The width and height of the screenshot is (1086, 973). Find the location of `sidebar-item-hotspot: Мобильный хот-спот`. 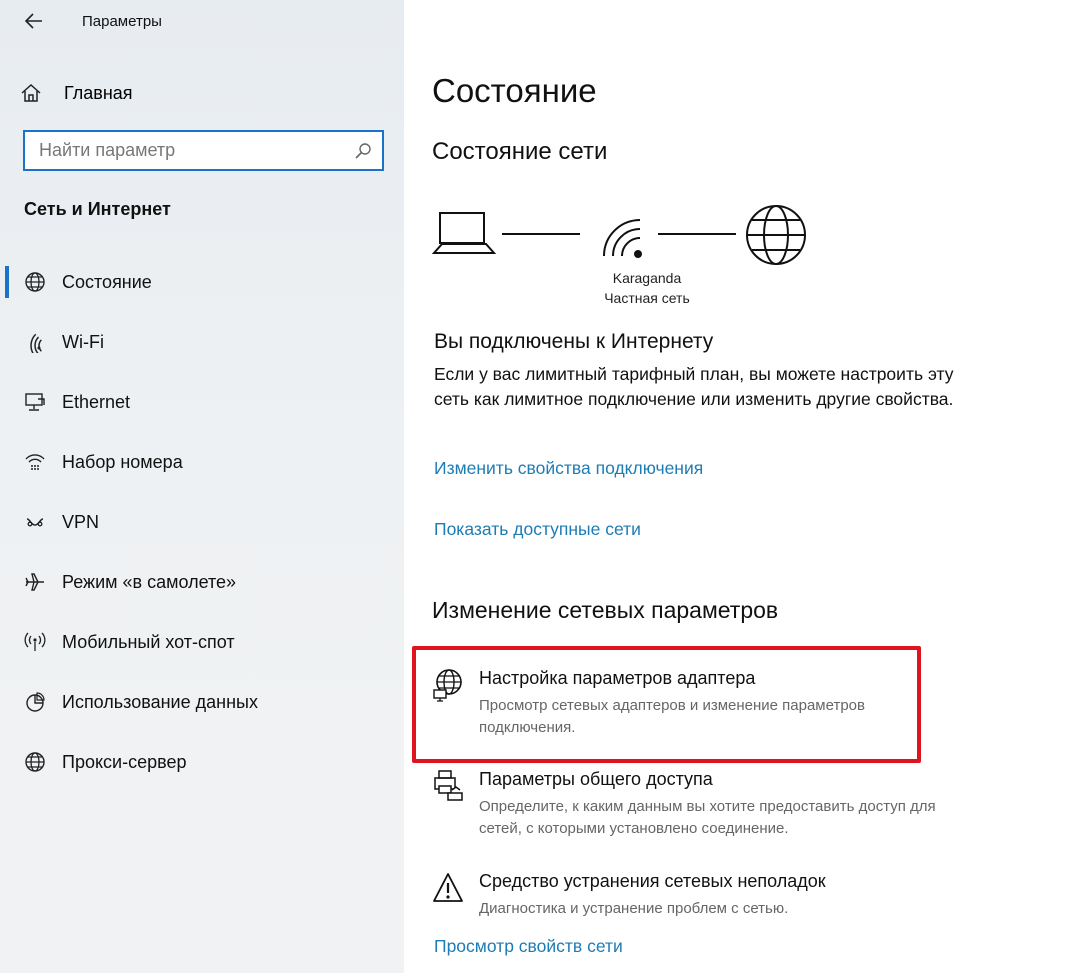

sidebar-item-hotspot: Мобильный хот-спот is located at coordinates (202, 642).